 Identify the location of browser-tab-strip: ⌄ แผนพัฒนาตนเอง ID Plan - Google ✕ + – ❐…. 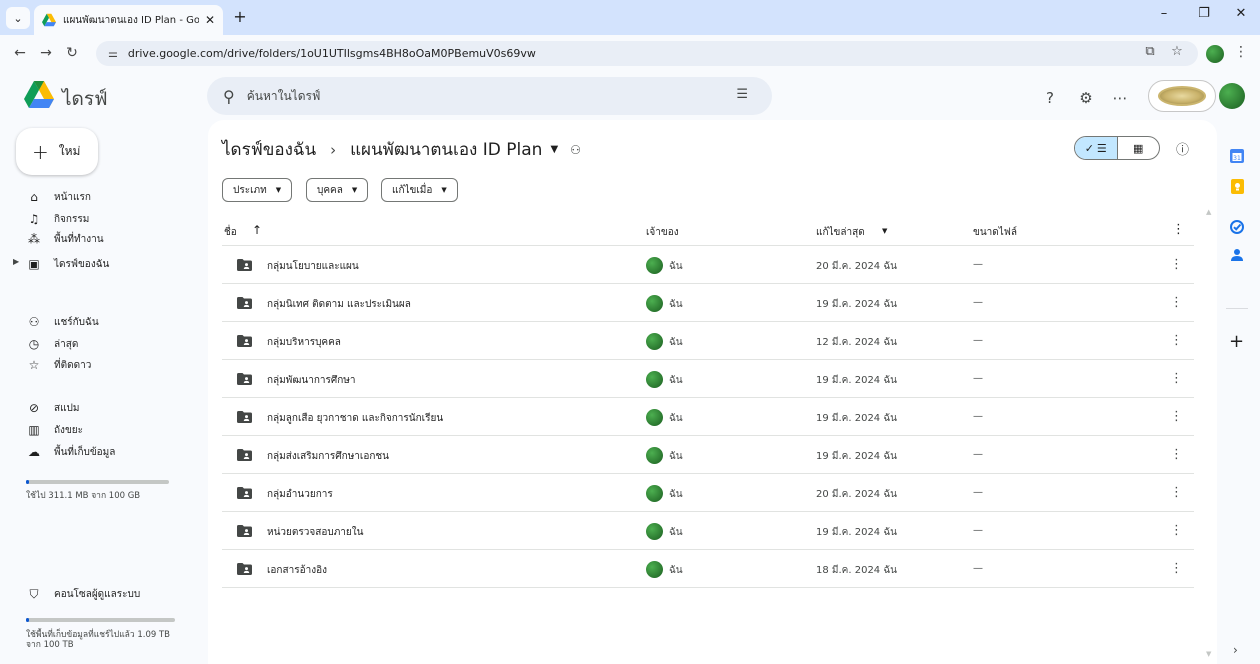
(630, 17).